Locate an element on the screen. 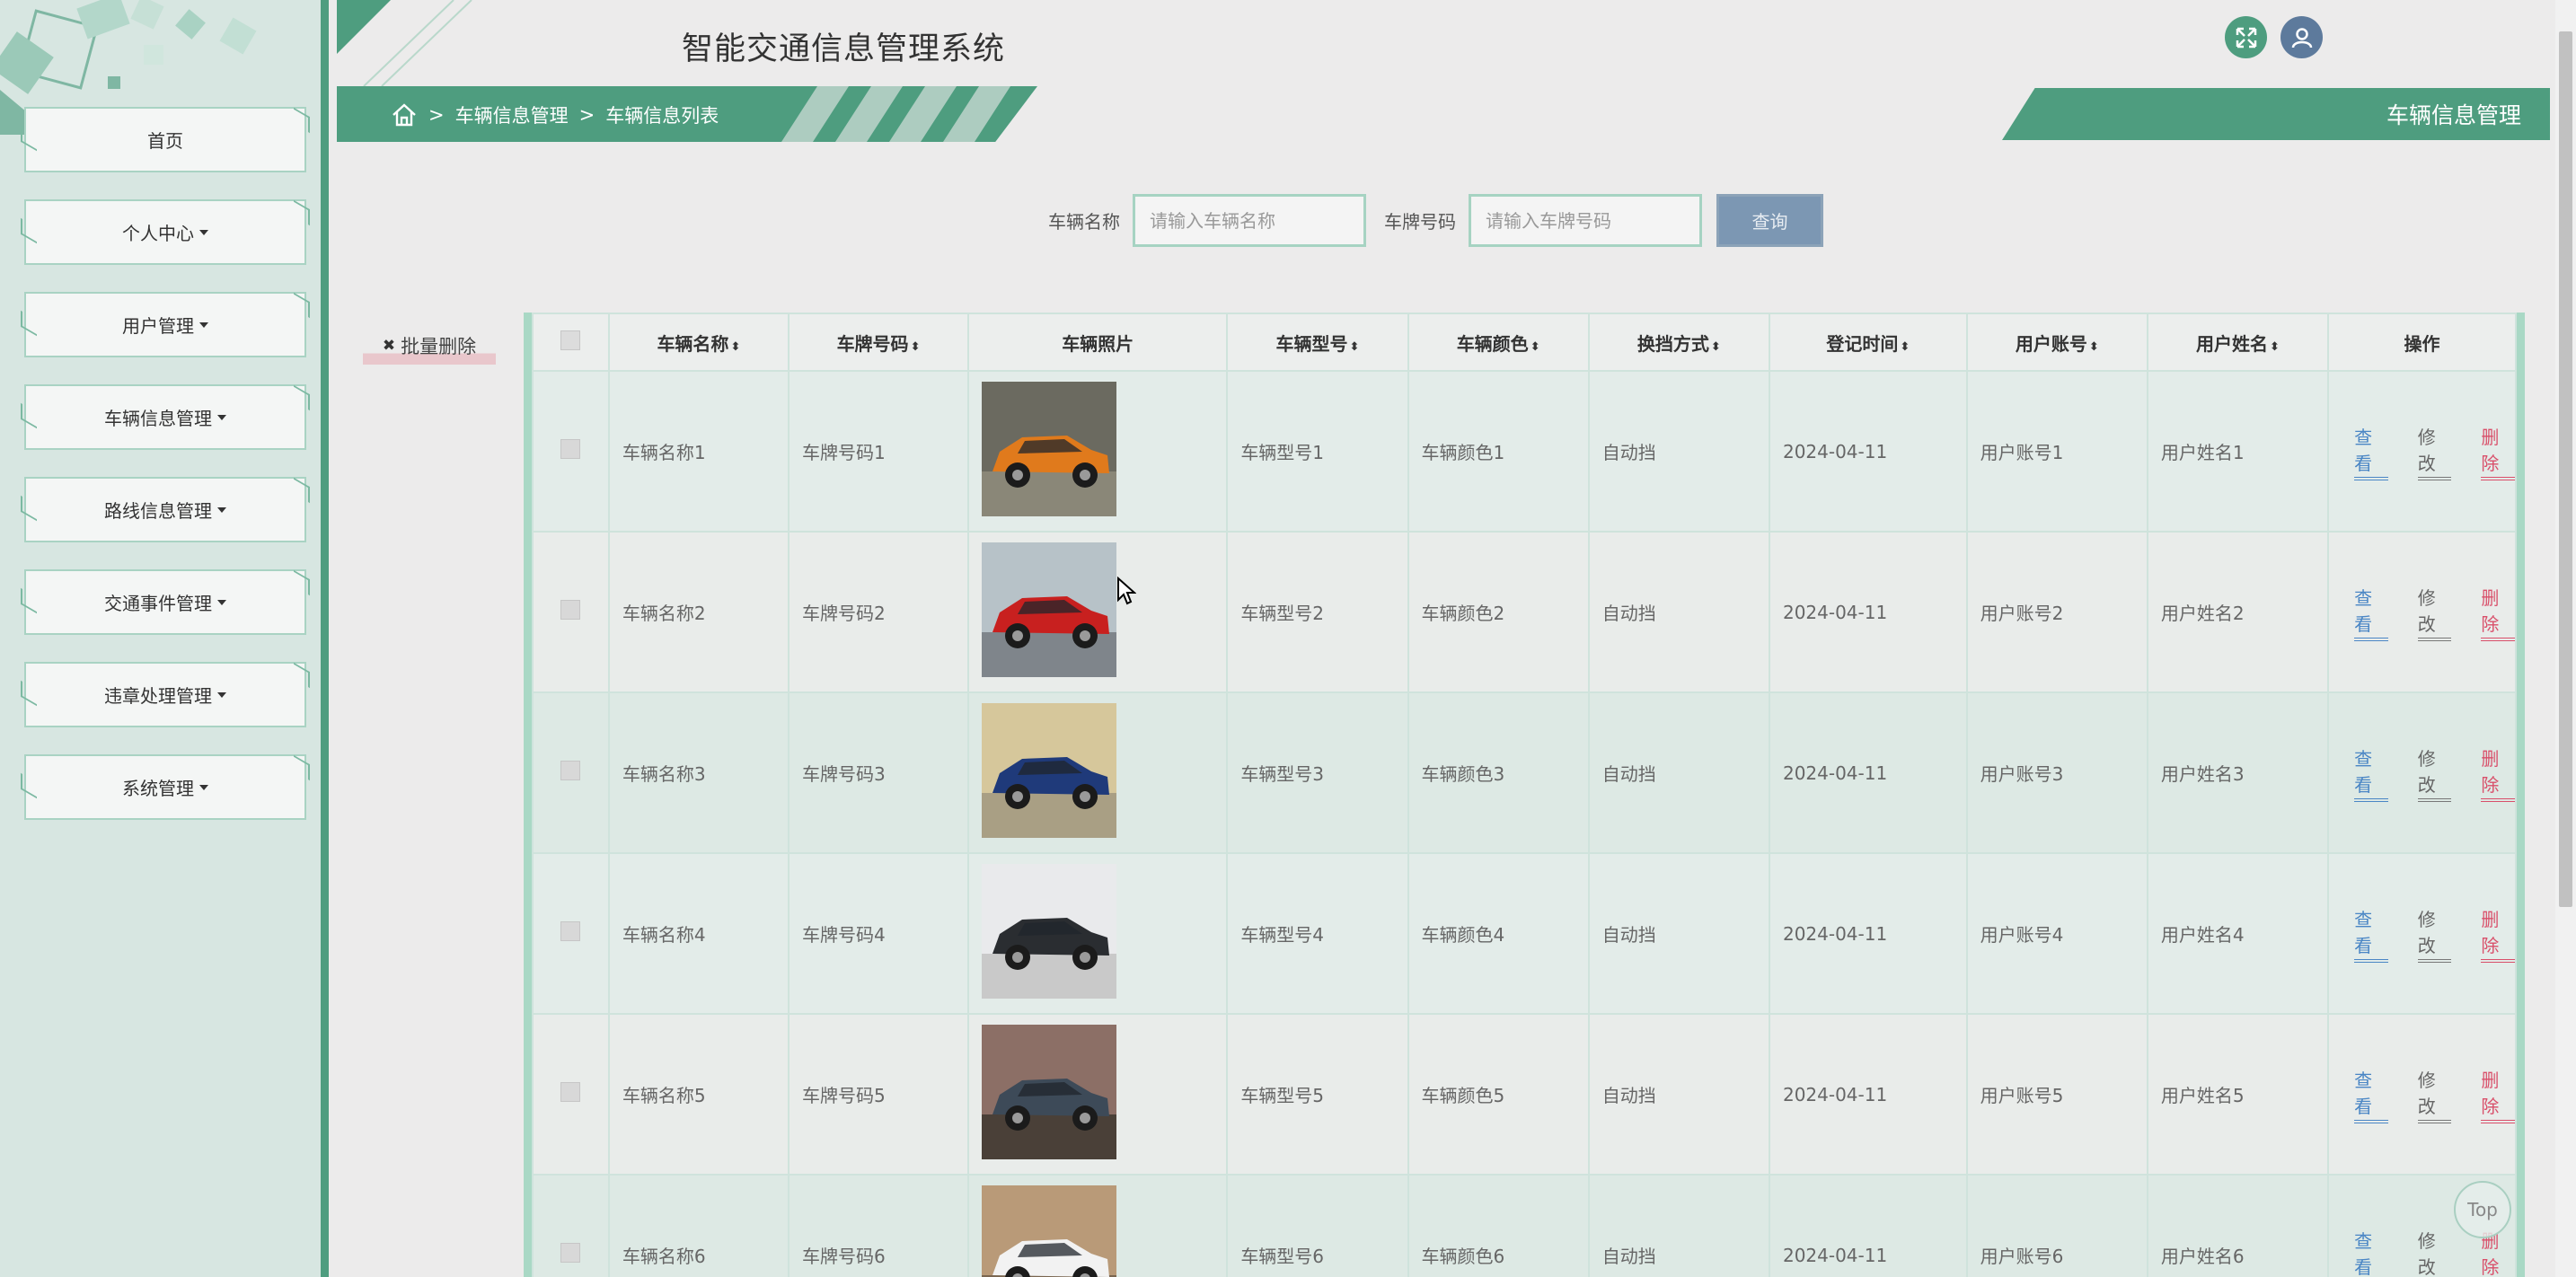 Image resolution: width=2576 pixels, height=1277 pixels. column-header: 车辆名称 ⬍ is located at coordinates (698, 342).